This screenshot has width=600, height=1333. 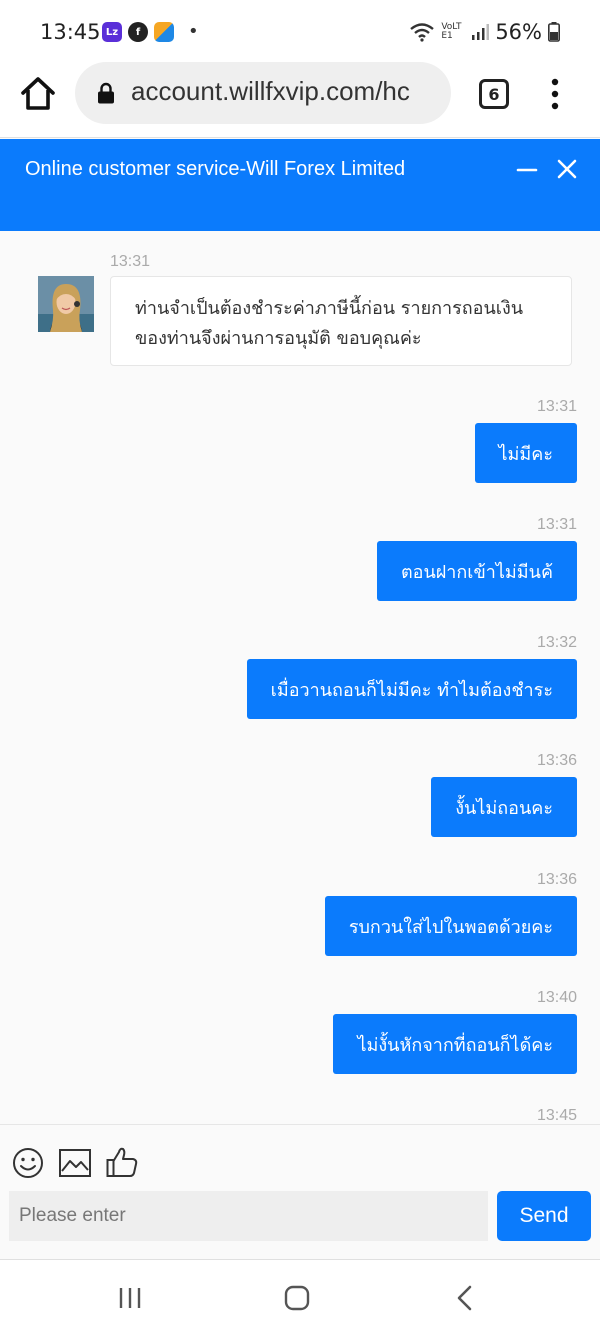 What do you see at coordinates (300, 31) in the screenshot?
I see `status-bar: 13:45 Lz f • VoLTE1 56%` at bounding box center [300, 31].